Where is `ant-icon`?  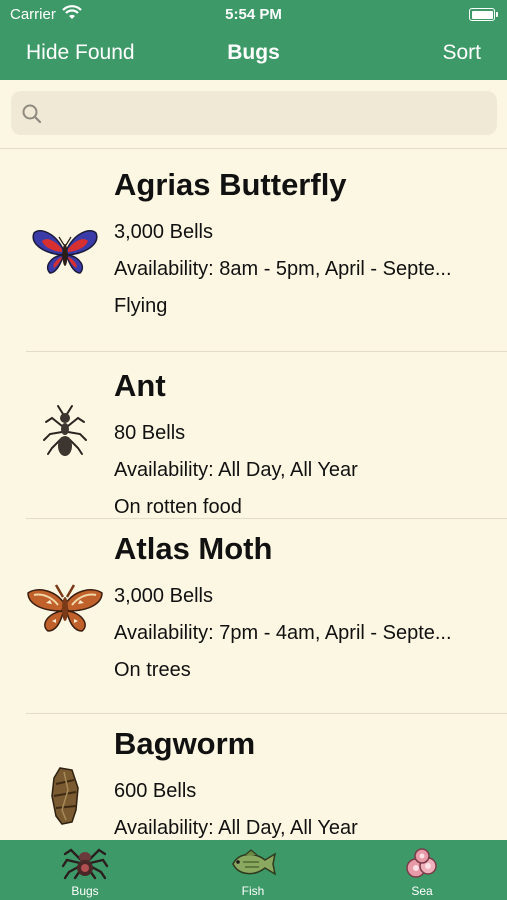 ant-icon is located at coordinates (65, 435).